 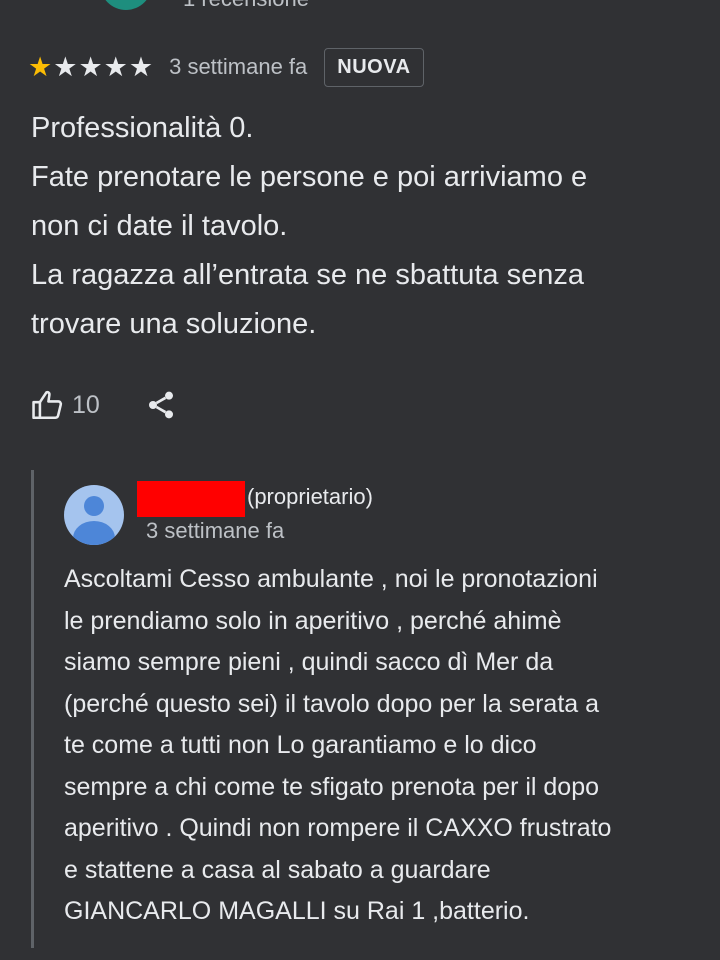 I want to click on review-meta: ★ ★ ★ ★ ★ 3 settimane fa NUOVA, so click(x=226, y=67).